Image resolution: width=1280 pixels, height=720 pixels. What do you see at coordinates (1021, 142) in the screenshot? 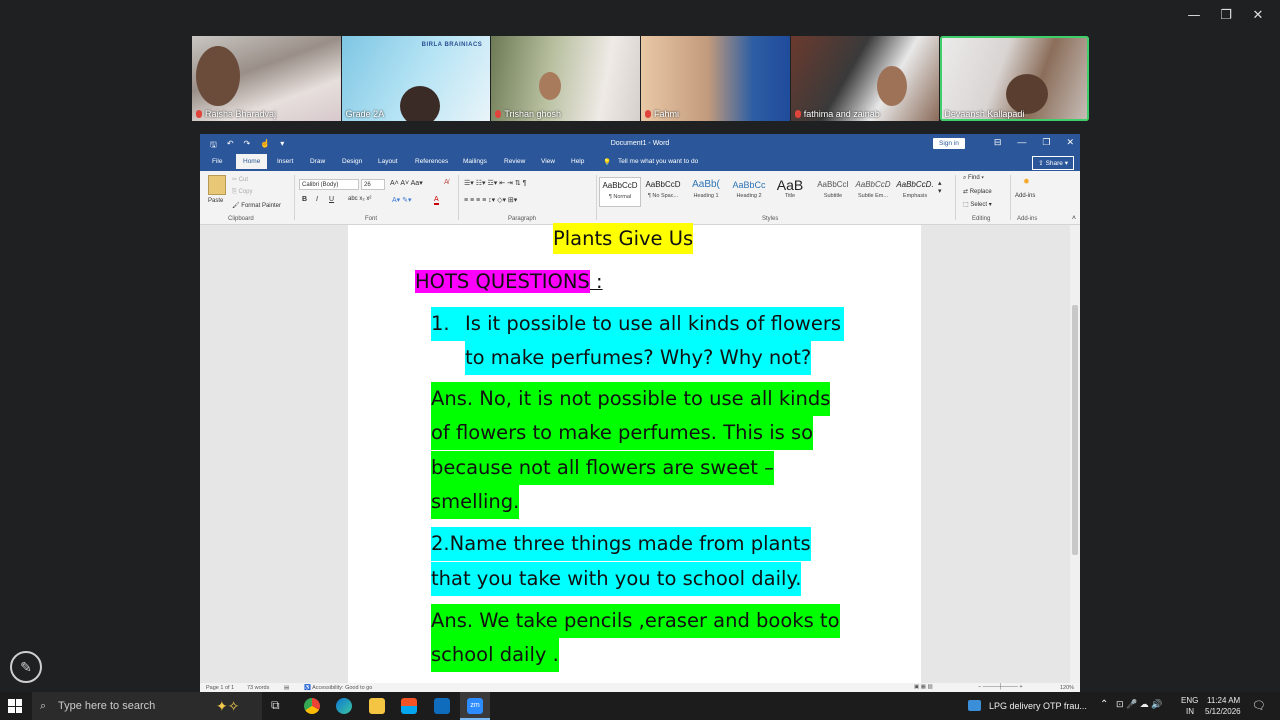
I see `word-minimize-button: —` at bounding box center [1021, 142].